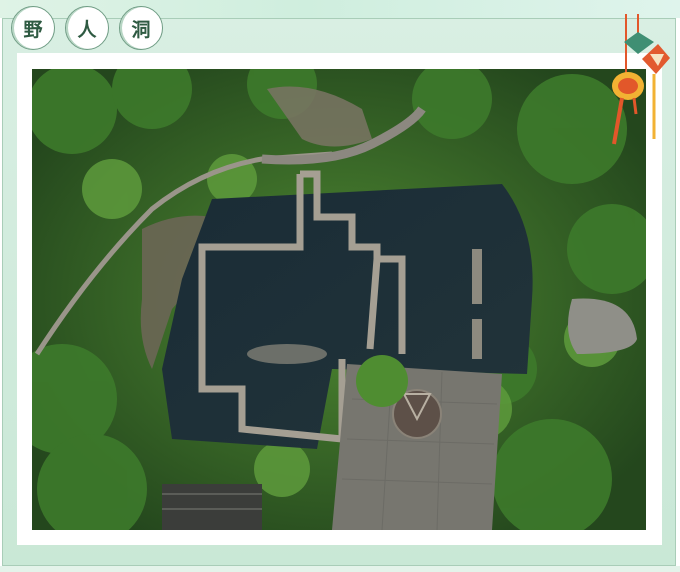  What do you see at coordinates (33, 28) in the screenshot?
I see `title-char-1: 野` at bounding box center [33, 28].